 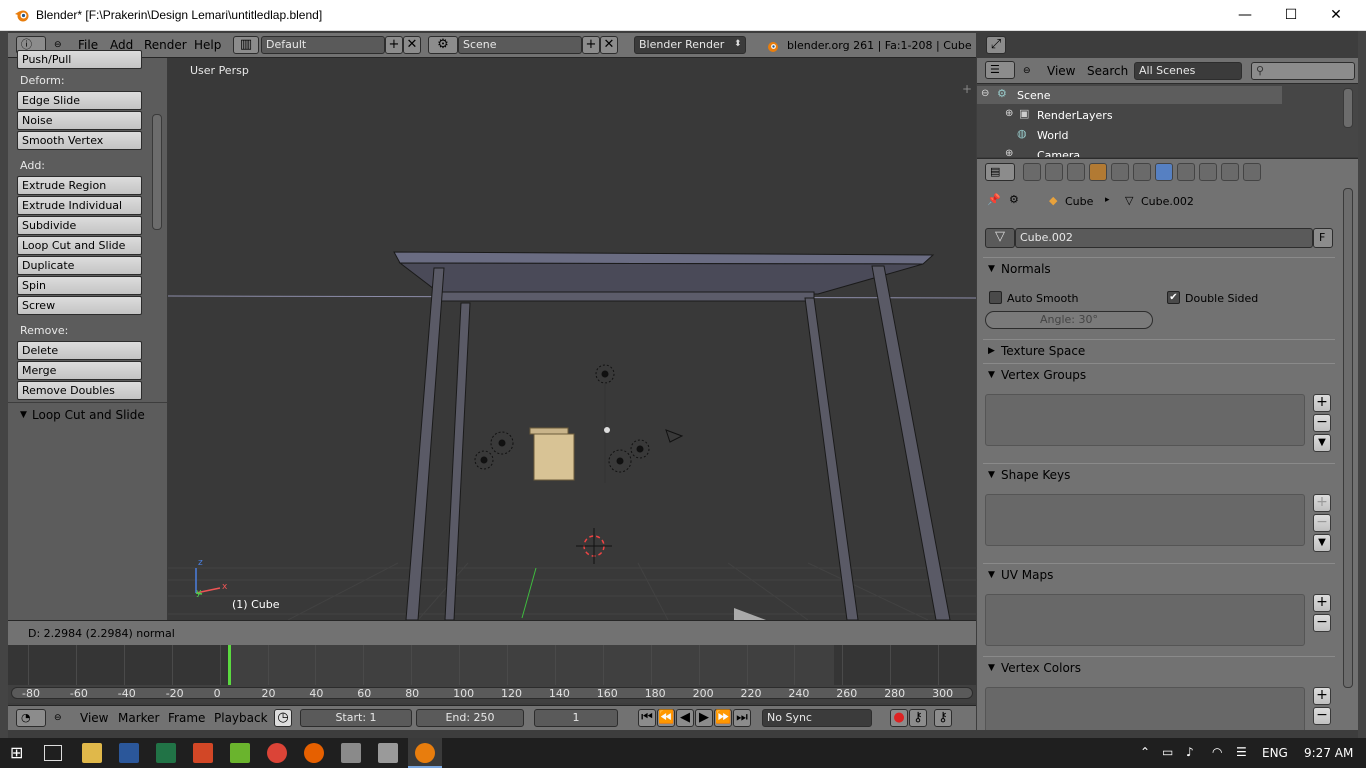 What do you see at coordinates (79, 370) in the screenshot?
I see `tool-merge: Merge` at bounding box center [79, 370].